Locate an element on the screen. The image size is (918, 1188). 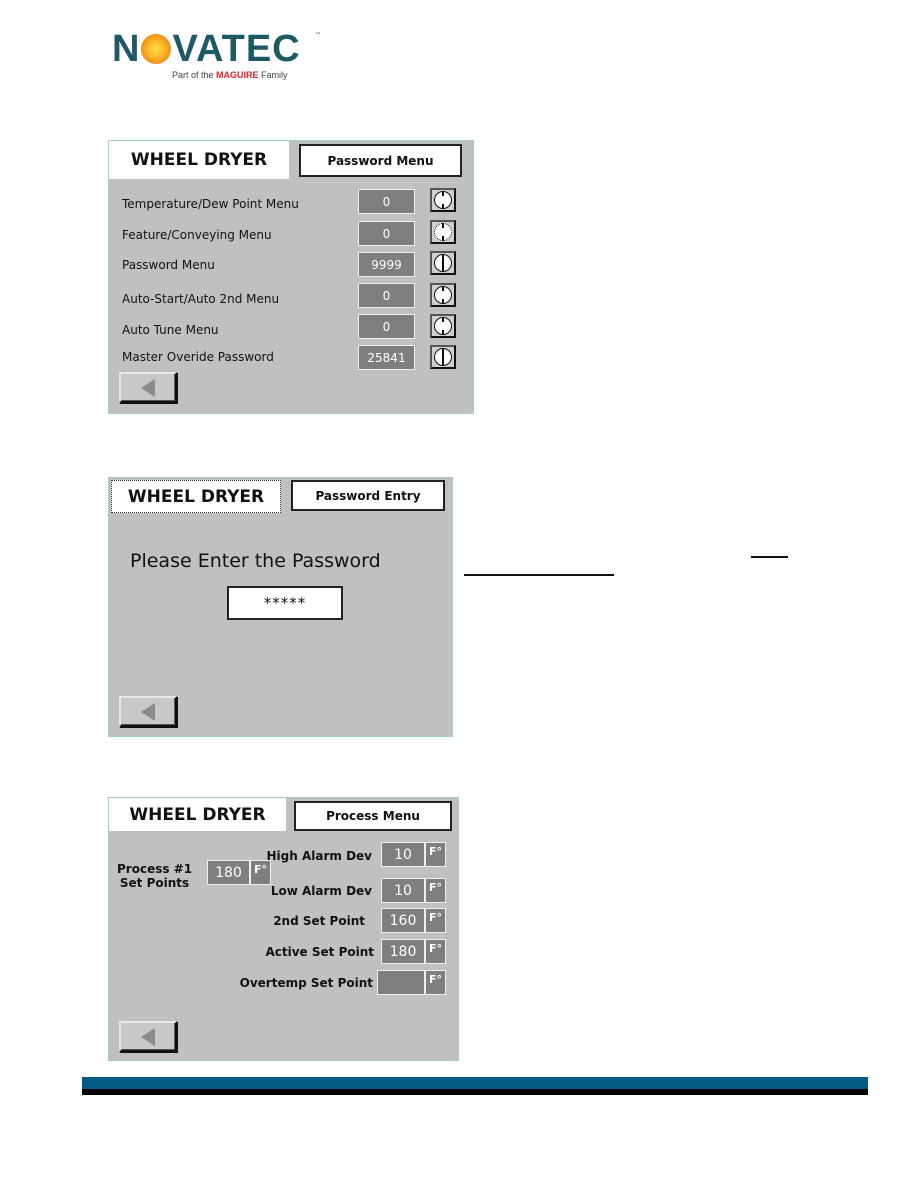
dial-dotted-icon is located at coordinates (443, 232).